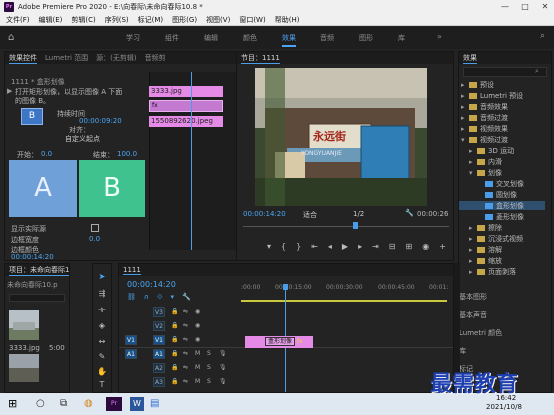 The image size is (554, 415). I want to click on track-select-tool-icon: ⇶, so click(102, 294).